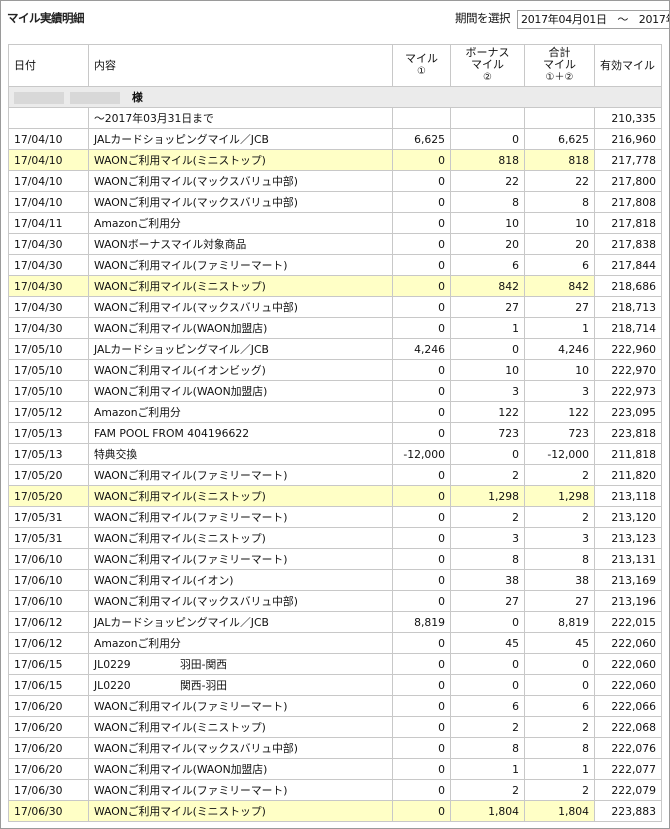 The width and height of the screenshot is (670, 829). I want to click on col-header-total-label2: マイル, so click(559, 64).